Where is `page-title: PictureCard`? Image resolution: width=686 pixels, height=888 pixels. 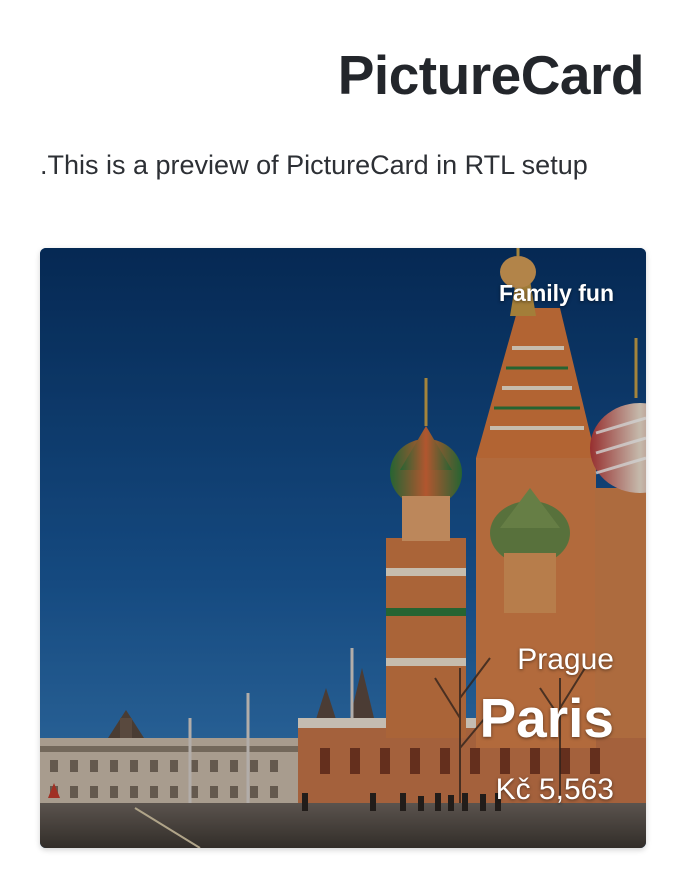
page-title: PictureCard is located at coordinates (491, 75).